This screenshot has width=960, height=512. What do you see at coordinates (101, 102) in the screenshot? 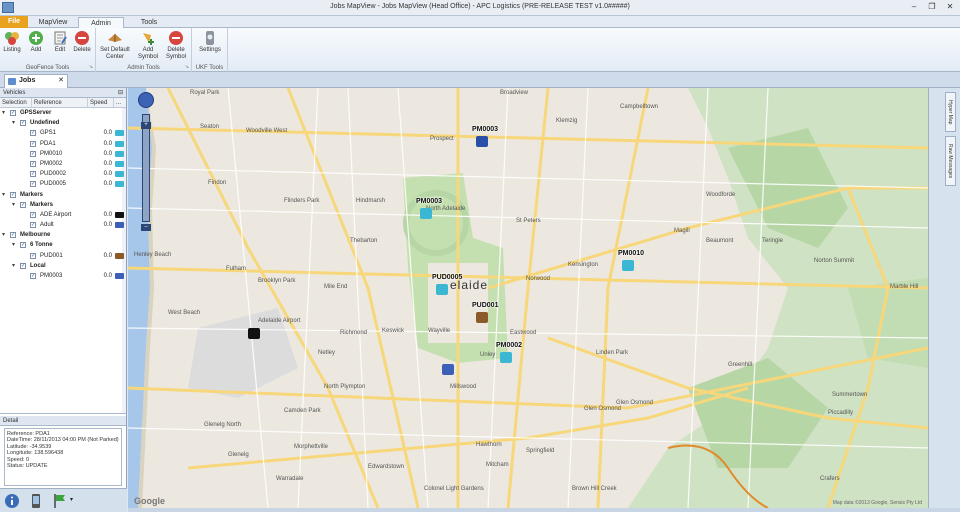
I see `column-speed: Speed` at bounding box center [101, 102].